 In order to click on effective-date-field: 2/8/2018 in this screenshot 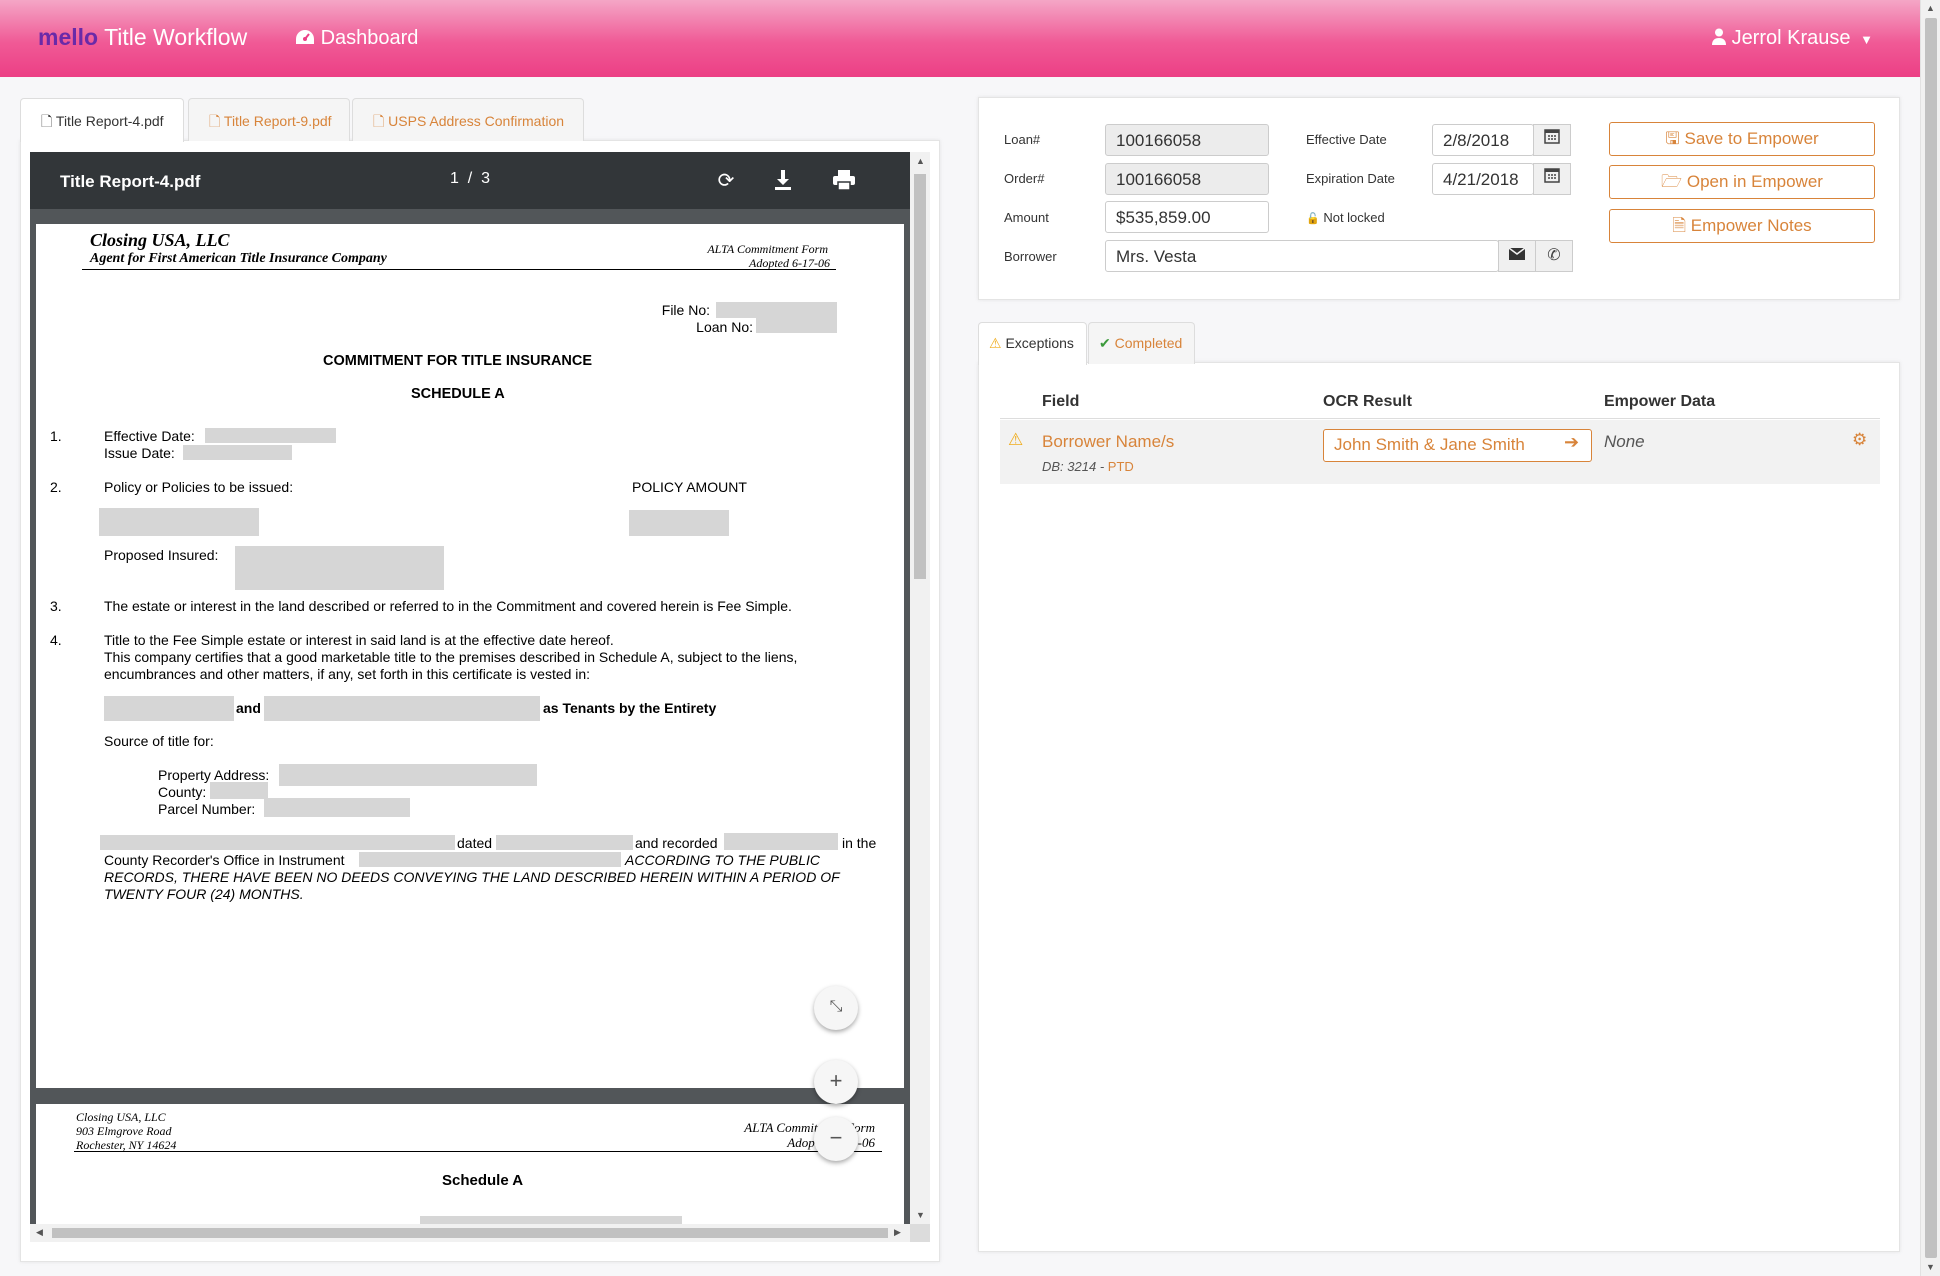, I will do `click(1483, 140)`.